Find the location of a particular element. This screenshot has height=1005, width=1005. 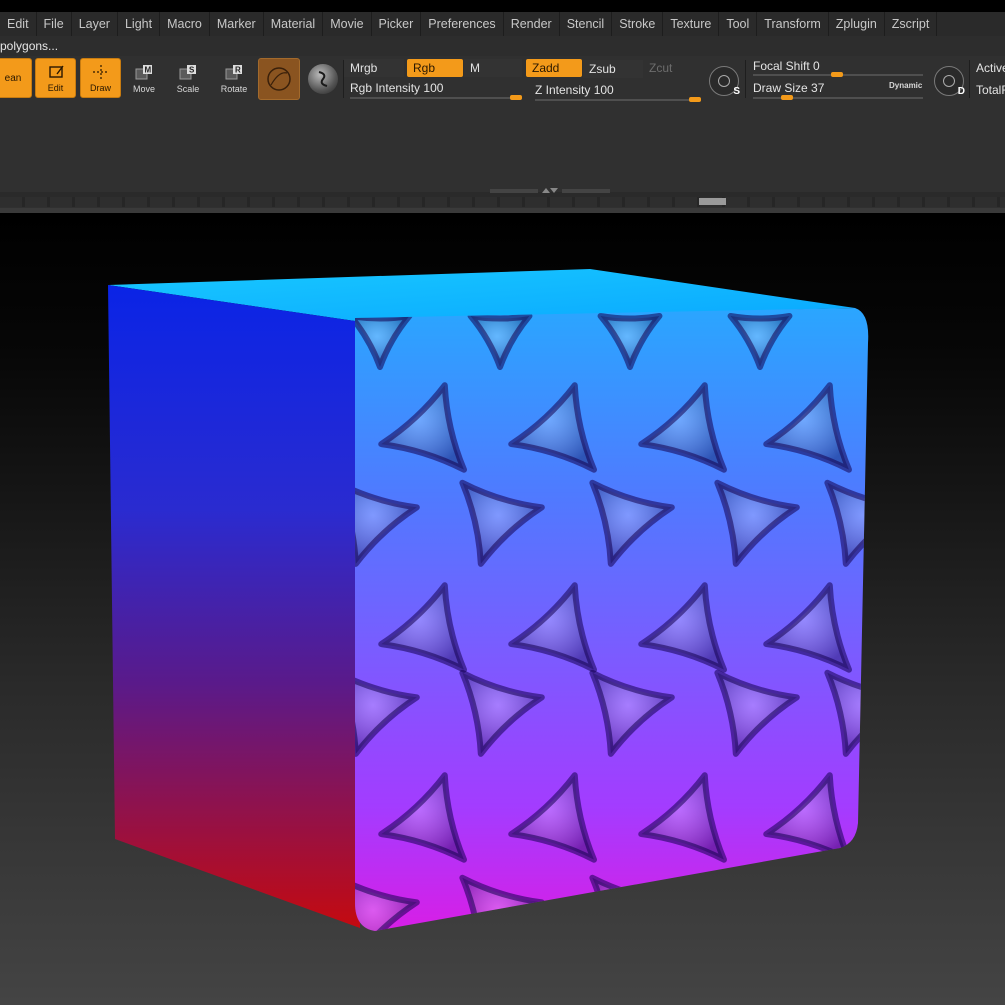

menu-layer: Layer is located at coordinates (95, 24).